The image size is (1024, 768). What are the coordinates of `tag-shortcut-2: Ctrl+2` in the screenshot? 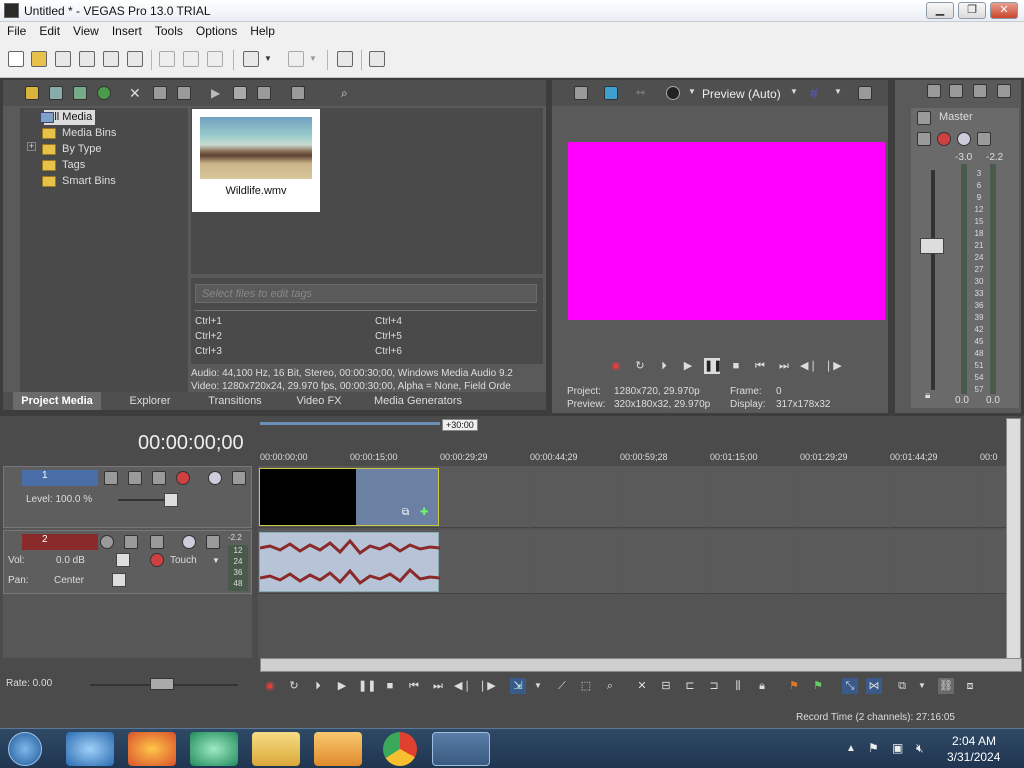 It's located at (208, 336).